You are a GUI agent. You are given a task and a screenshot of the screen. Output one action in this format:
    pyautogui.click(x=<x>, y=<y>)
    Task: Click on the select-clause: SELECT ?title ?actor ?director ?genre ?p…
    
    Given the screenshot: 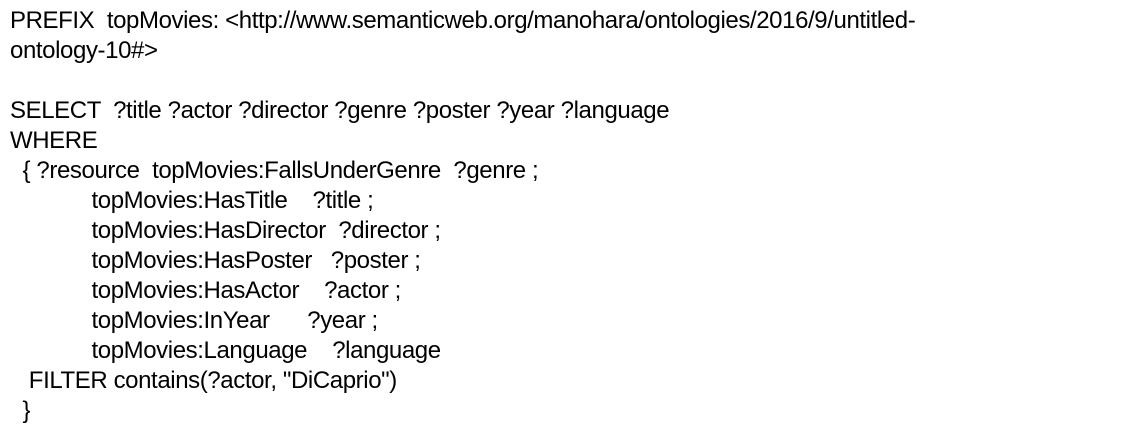 What is the action you would take?
    pyautogui.click(x=340, y=110)
    